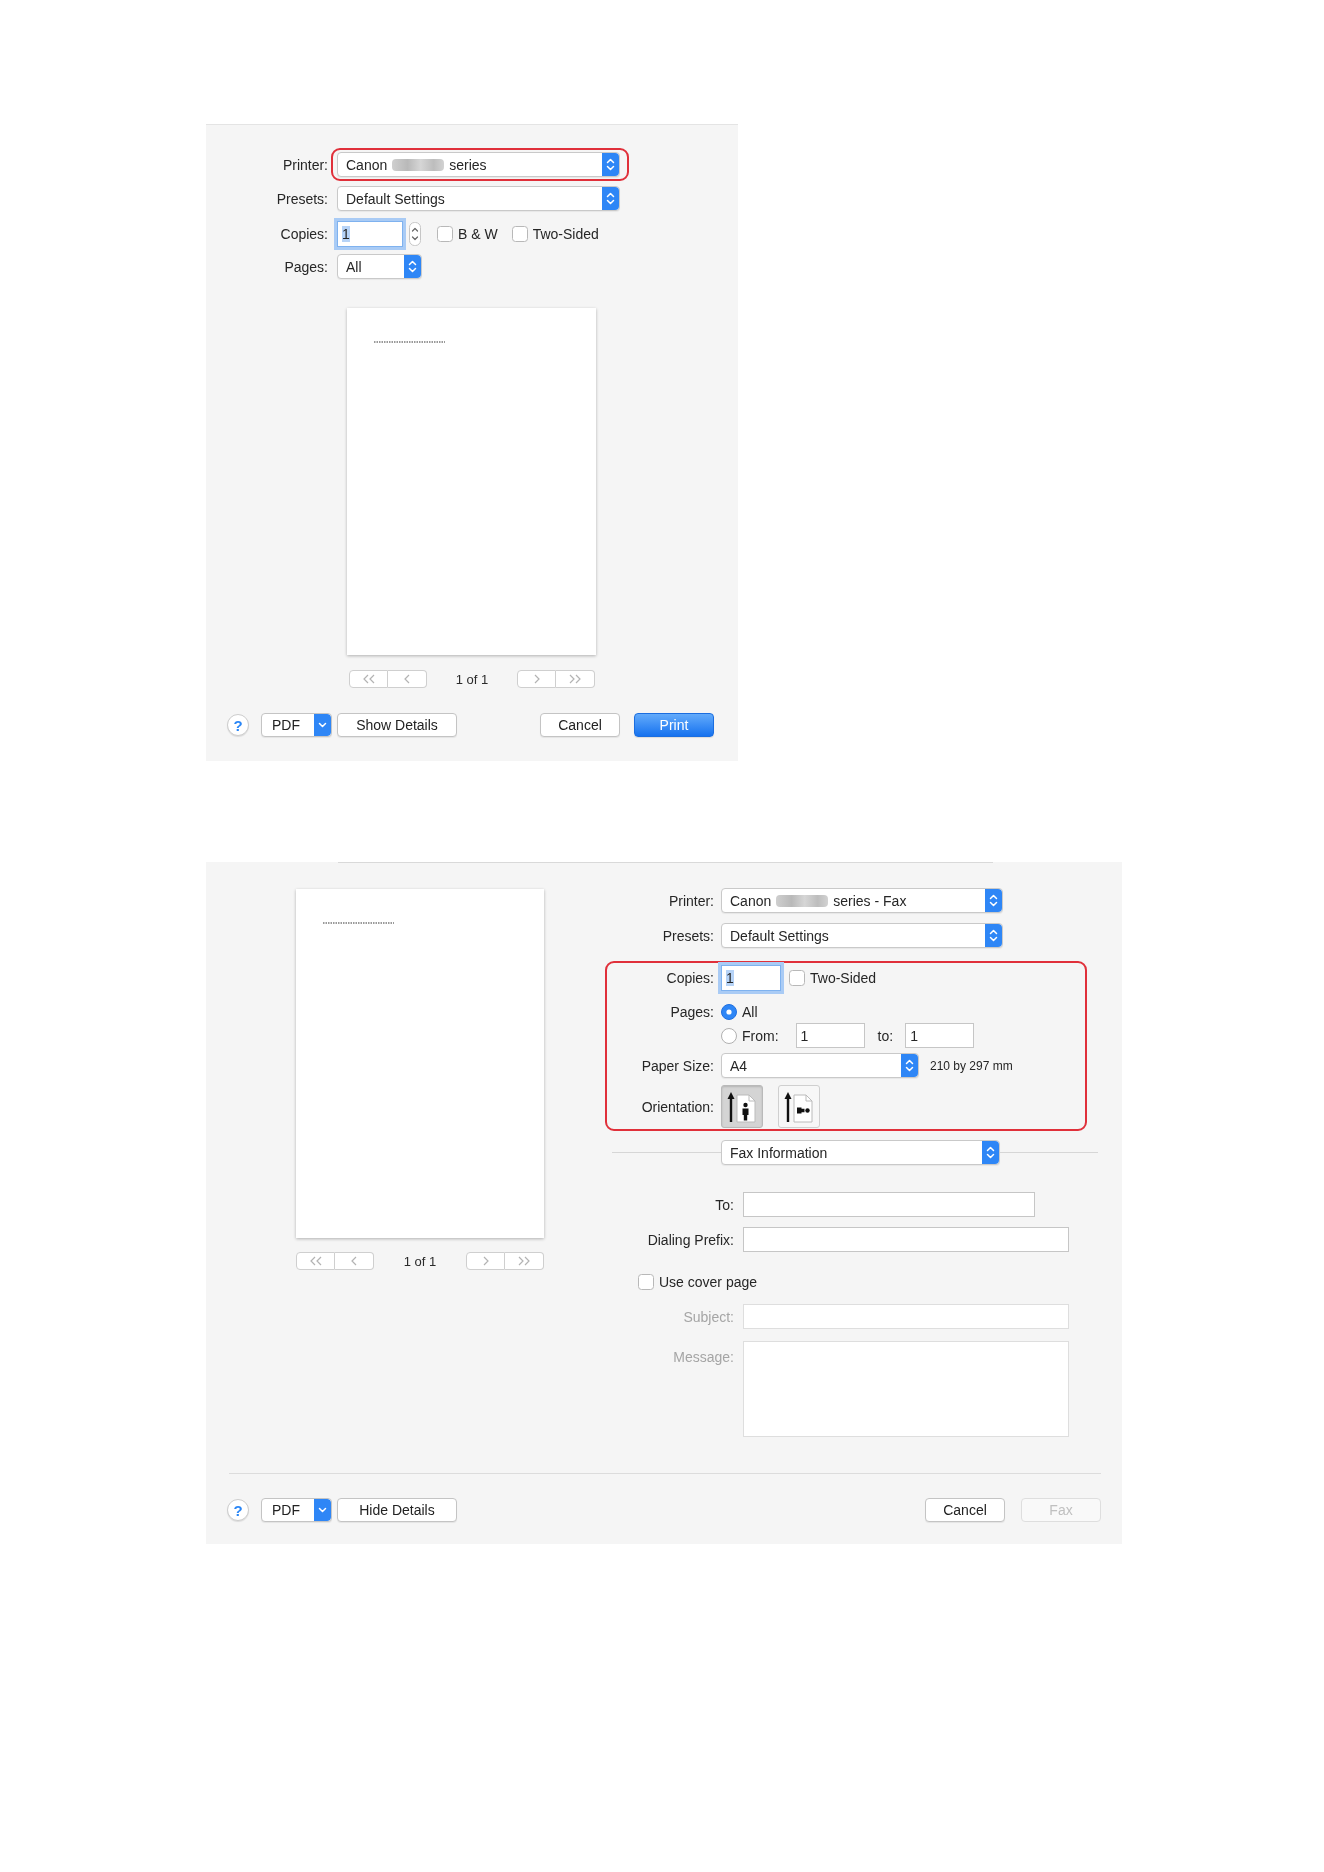 The width and height of the screenshot is (1324, 1872). I want to click on paper-size-select: A4, so click(820, 1065).